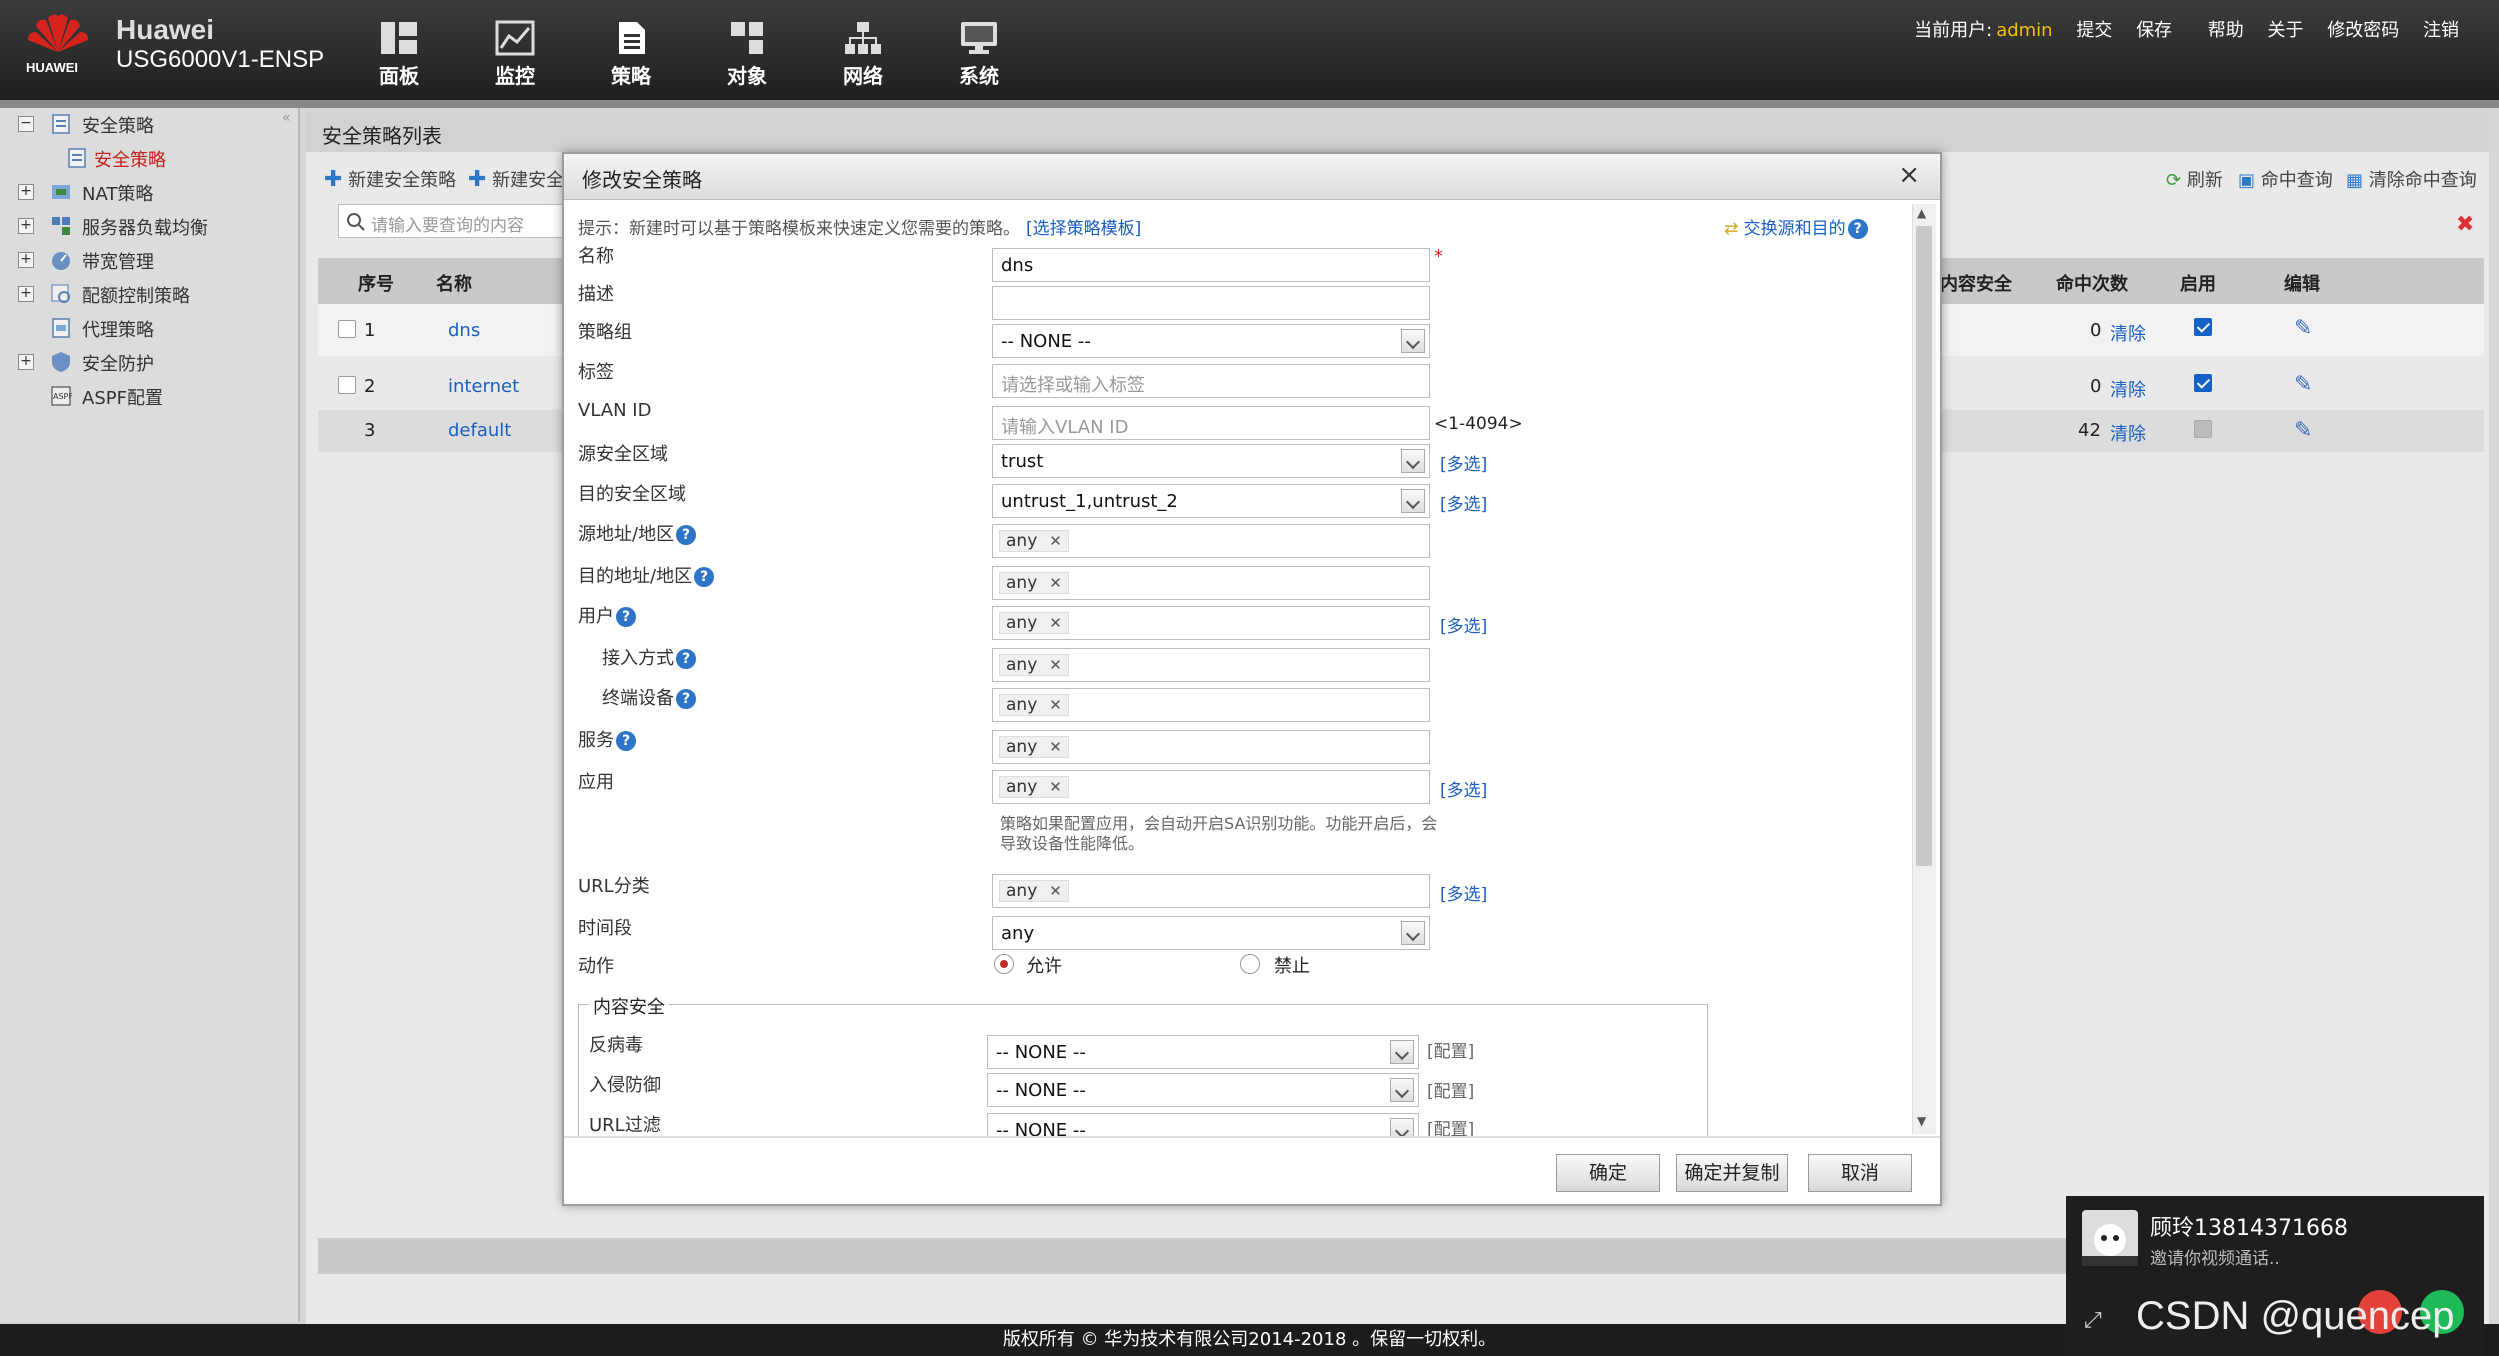 The width and height of the screenshot is (2499, 1356). I want to click on terminal-device-input: any ✕, so click(1211, 705).